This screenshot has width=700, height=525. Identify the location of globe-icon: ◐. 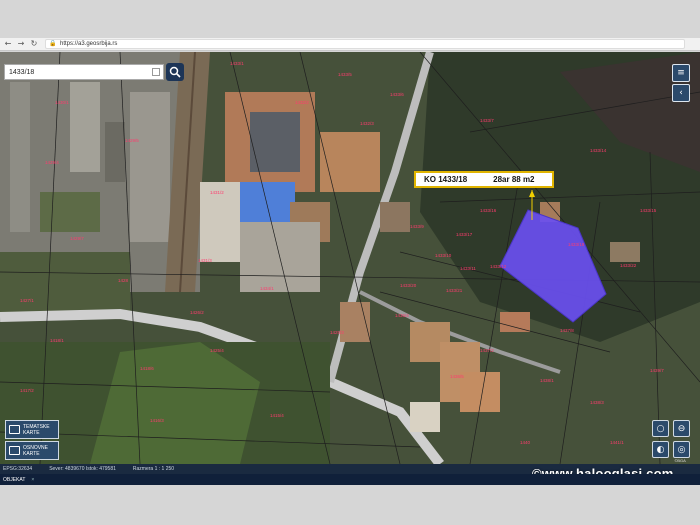
(660, 449).